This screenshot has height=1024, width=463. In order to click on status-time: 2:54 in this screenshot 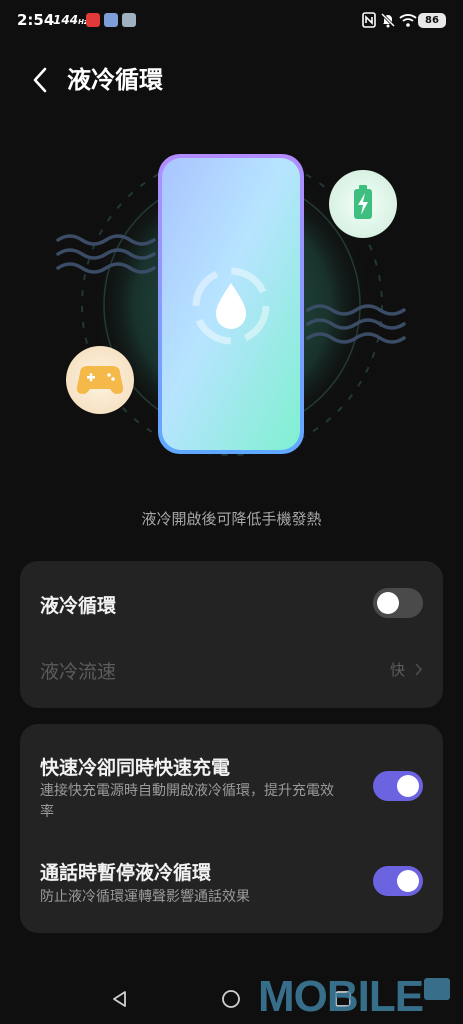, I will do `click(36, 20)`.